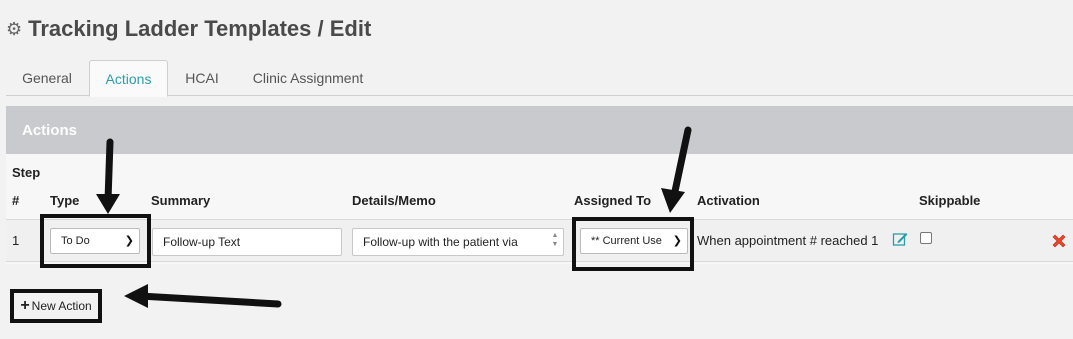 The width and height of the screenshot is (1073, 339). Describe the element at coordinates (676, 169) in the screenshot. I see `arrow-down-assigned` at that location.